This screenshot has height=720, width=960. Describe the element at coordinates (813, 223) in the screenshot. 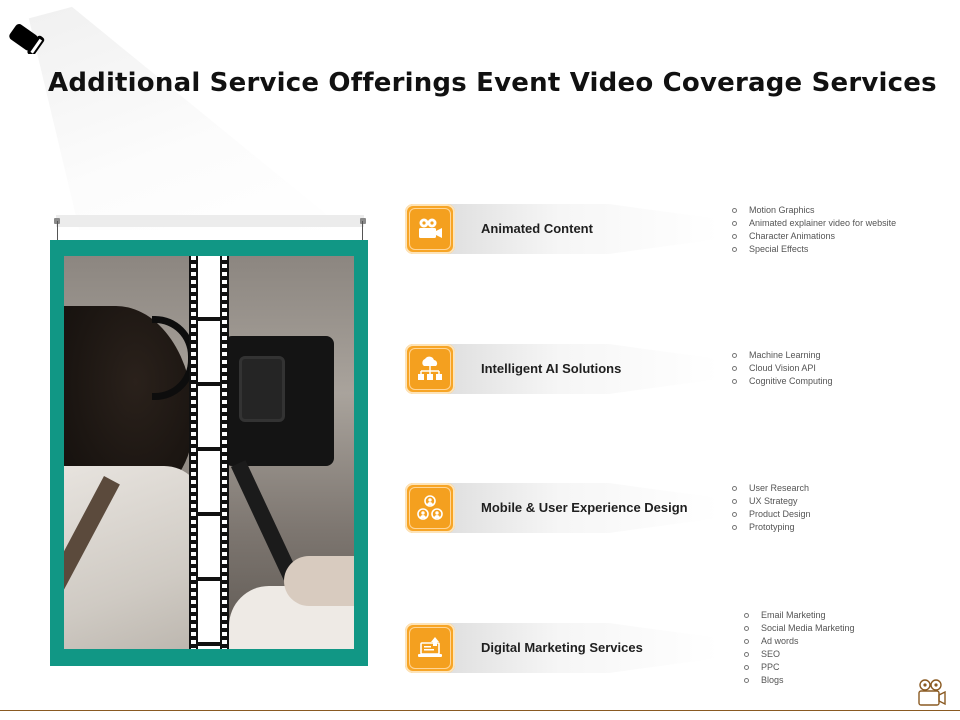

I see `list-item: Animated explainer video for website` at that location.